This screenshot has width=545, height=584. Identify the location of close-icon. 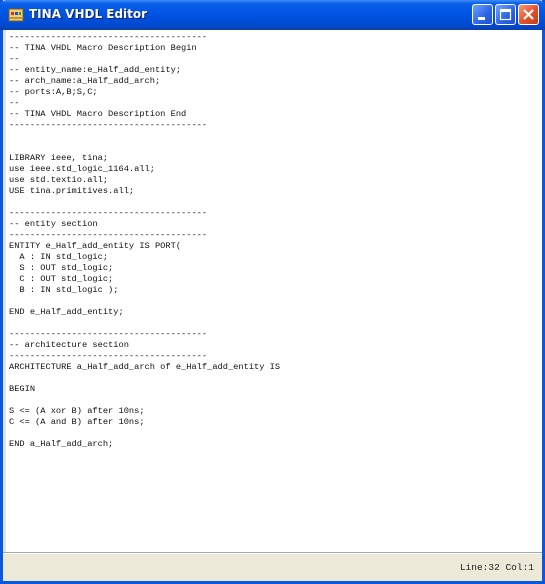
(528, 14).